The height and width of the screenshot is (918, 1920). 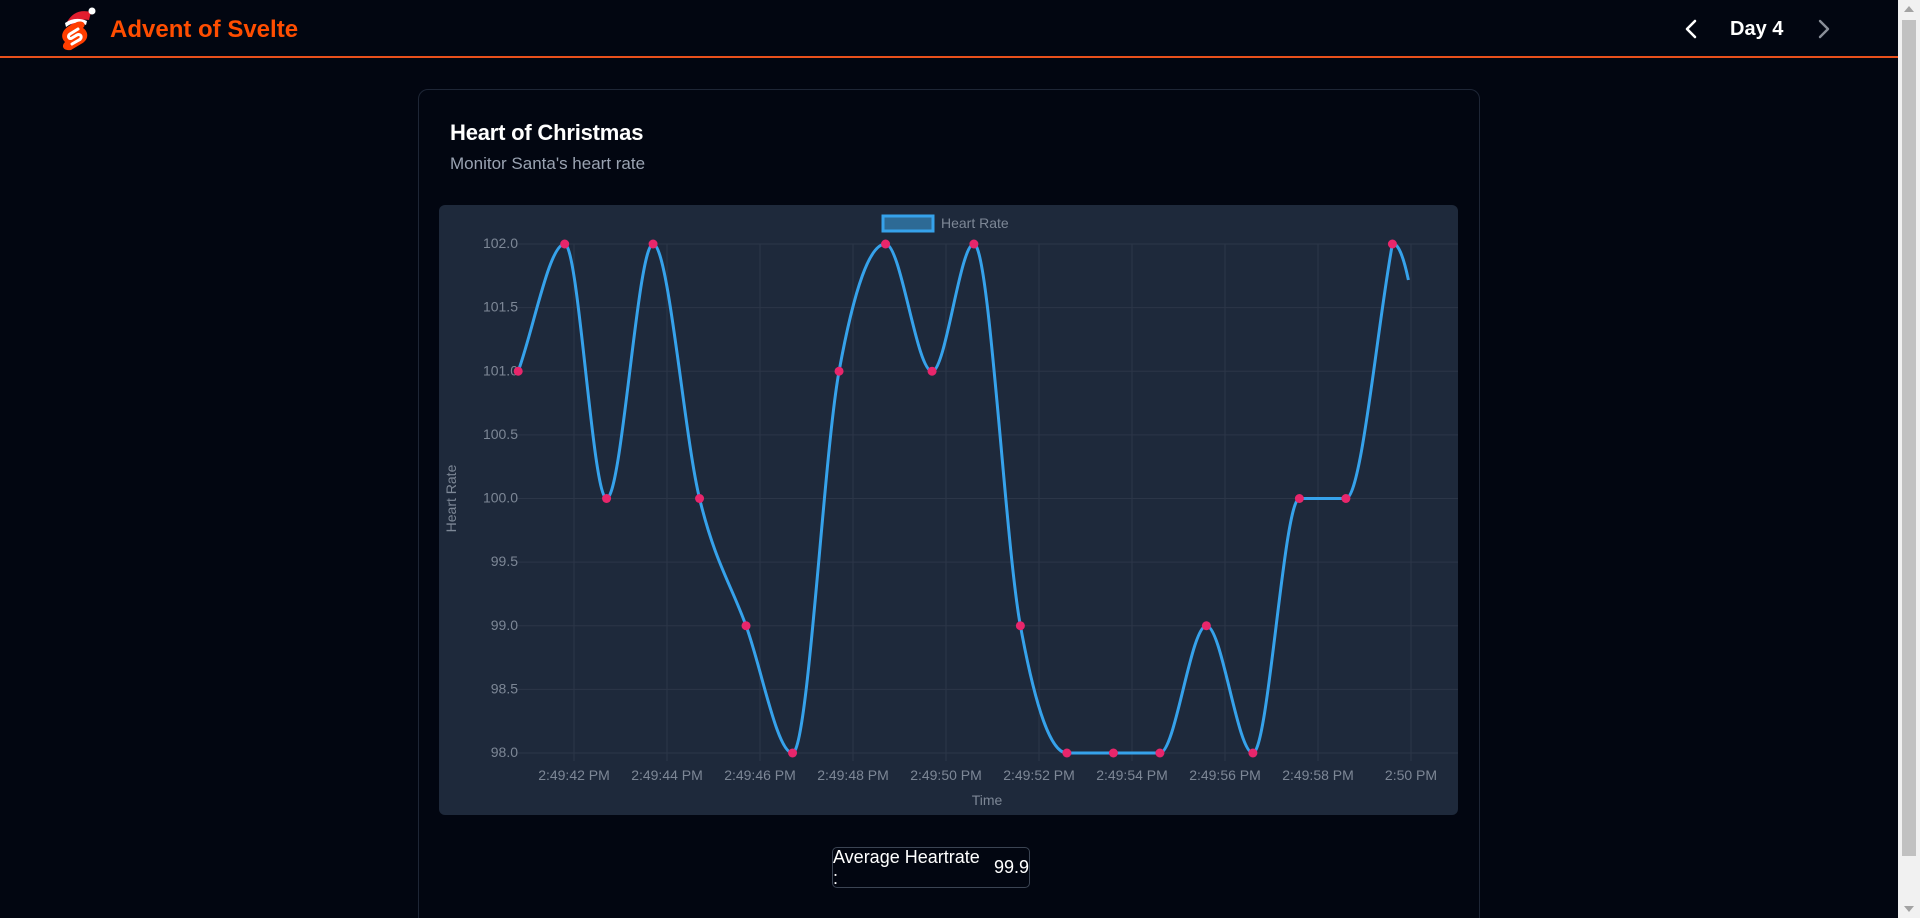 I want to click on y-axis-title: Heart Rate, so click(x=451, y=498).